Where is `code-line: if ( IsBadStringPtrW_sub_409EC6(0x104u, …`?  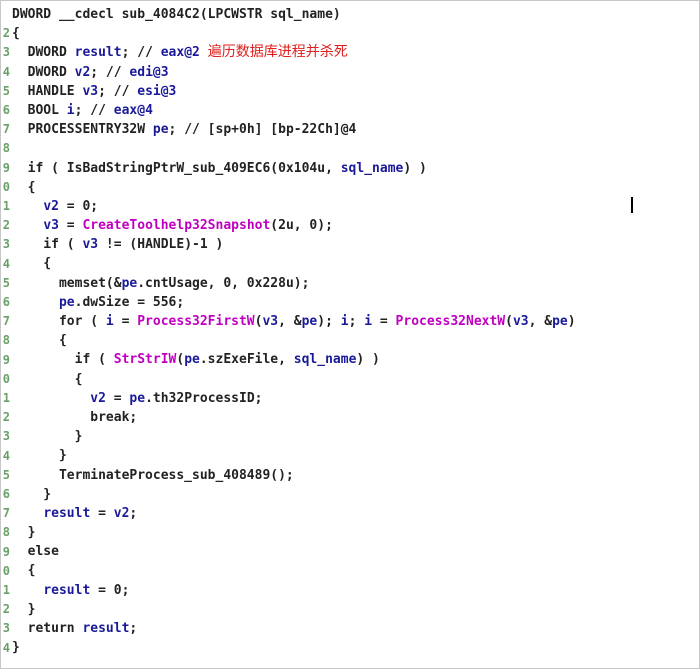
code-line: if ( IsBadStringPtrW_sub_409EC6(0x104u, … is located at coordinates (355, 168).